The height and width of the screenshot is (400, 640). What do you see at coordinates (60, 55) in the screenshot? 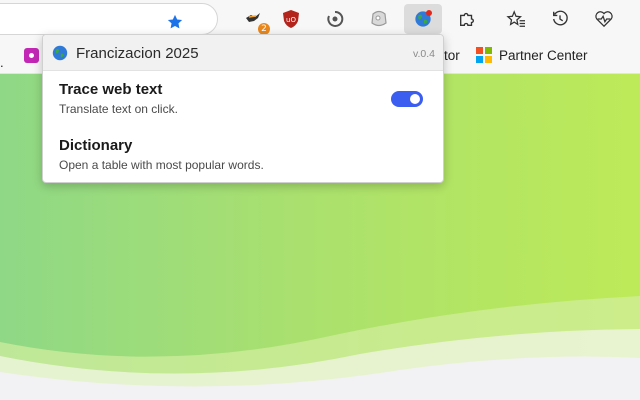
I see `globe-logo-icon` at bounding box center [60, 55].